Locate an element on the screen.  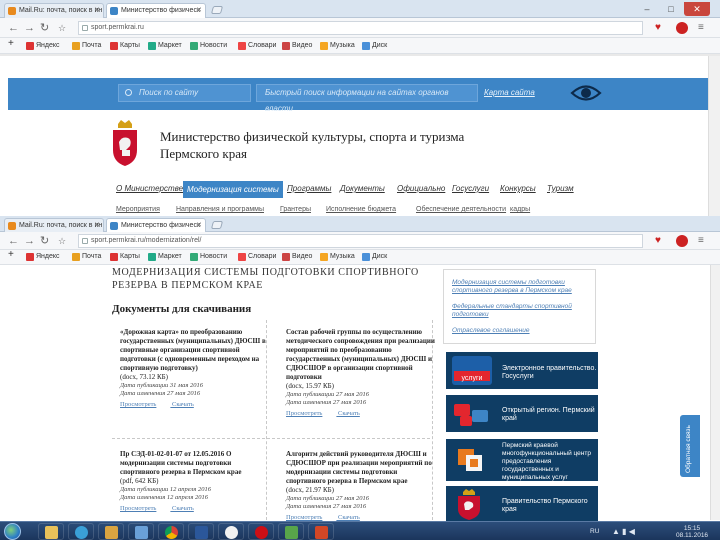
submenu-item: Обеспечение деятельности is located at coordinates (461, 209).